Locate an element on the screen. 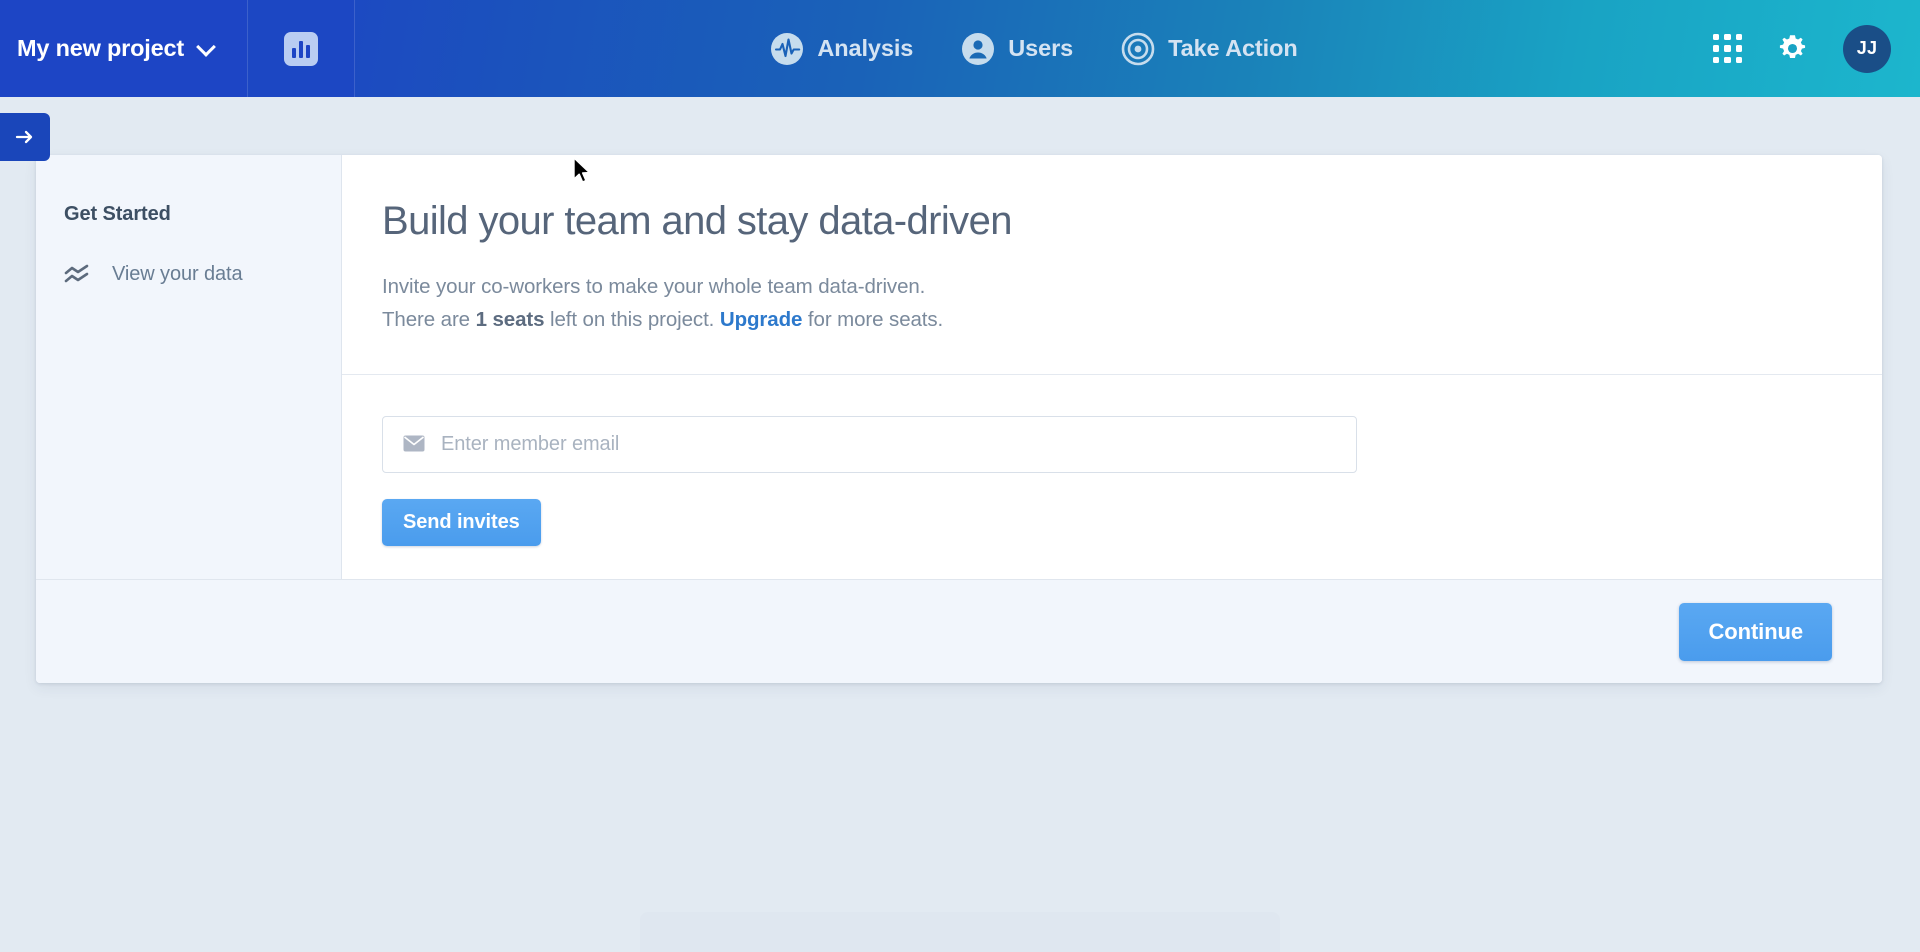  gear-icon is located at coordinates (1792, 48).